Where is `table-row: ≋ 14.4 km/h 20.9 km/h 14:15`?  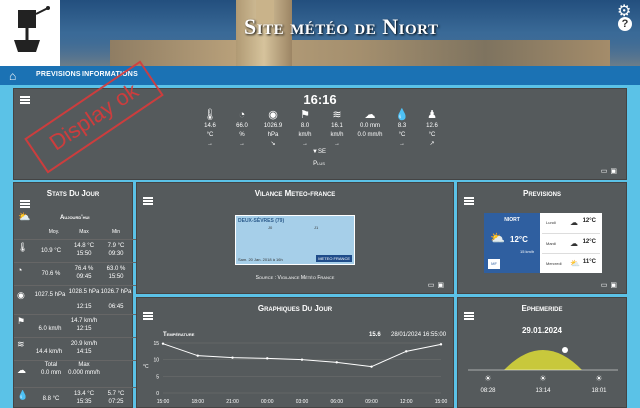
table-row: ≋ 14.4 km/h 20.9 km/h 14:15 is located at coordinates (75, 348).